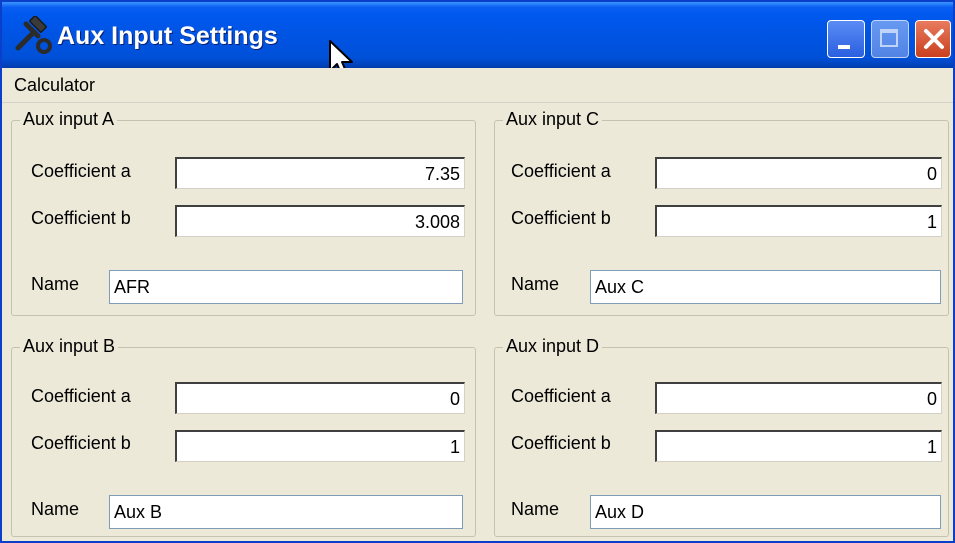 The height and width of the screenshot is (543, 955). What do you see at coordinates (167, 36) in the screenshot?
I see `window-title: Aux Input Settings` at bounding box center [167, 36].